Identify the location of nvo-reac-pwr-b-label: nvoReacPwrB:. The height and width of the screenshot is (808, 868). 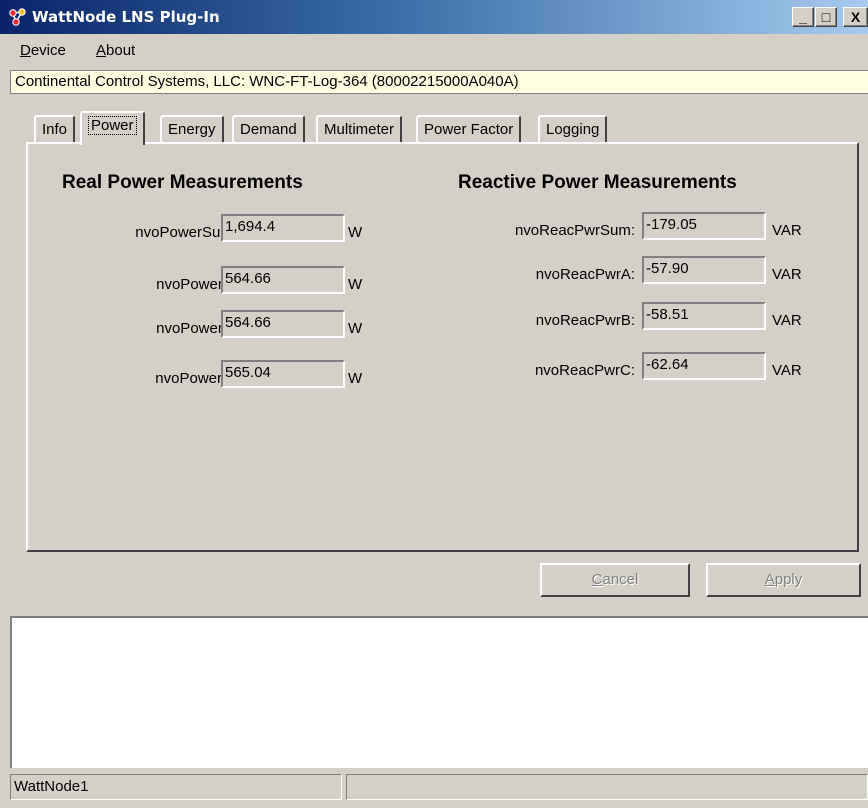
(585, 320).